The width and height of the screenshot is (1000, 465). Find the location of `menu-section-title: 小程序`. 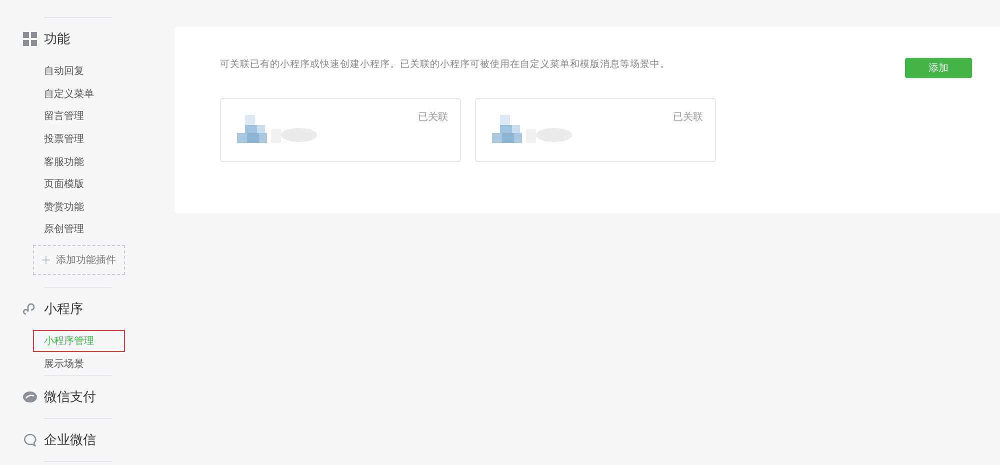

menu-section-title: 小程序 is located at coordinates (63, 309).